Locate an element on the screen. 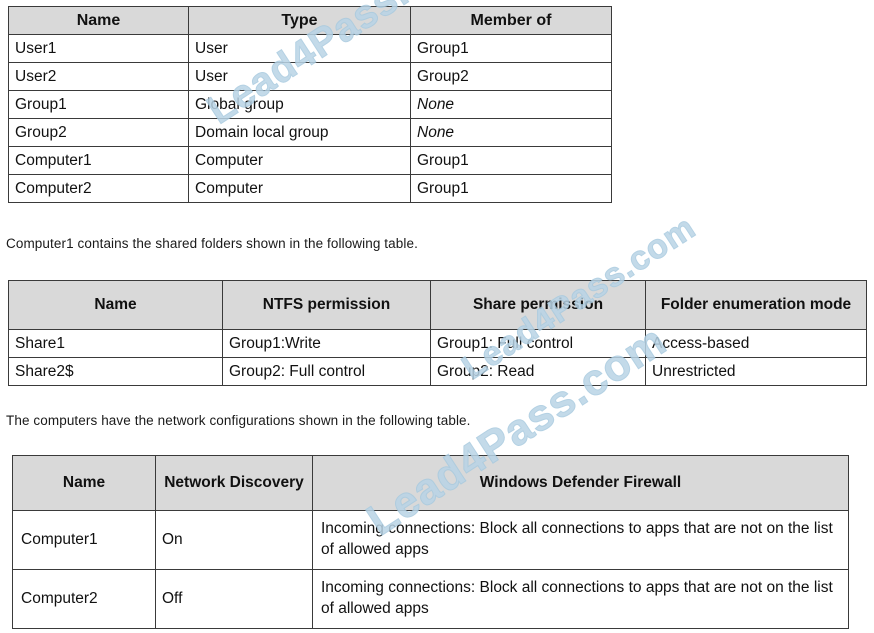 This screenshot has width=874, height=633. cell-folder-enumeration-mode: Unrestricted is located at coordinates (756, 371).